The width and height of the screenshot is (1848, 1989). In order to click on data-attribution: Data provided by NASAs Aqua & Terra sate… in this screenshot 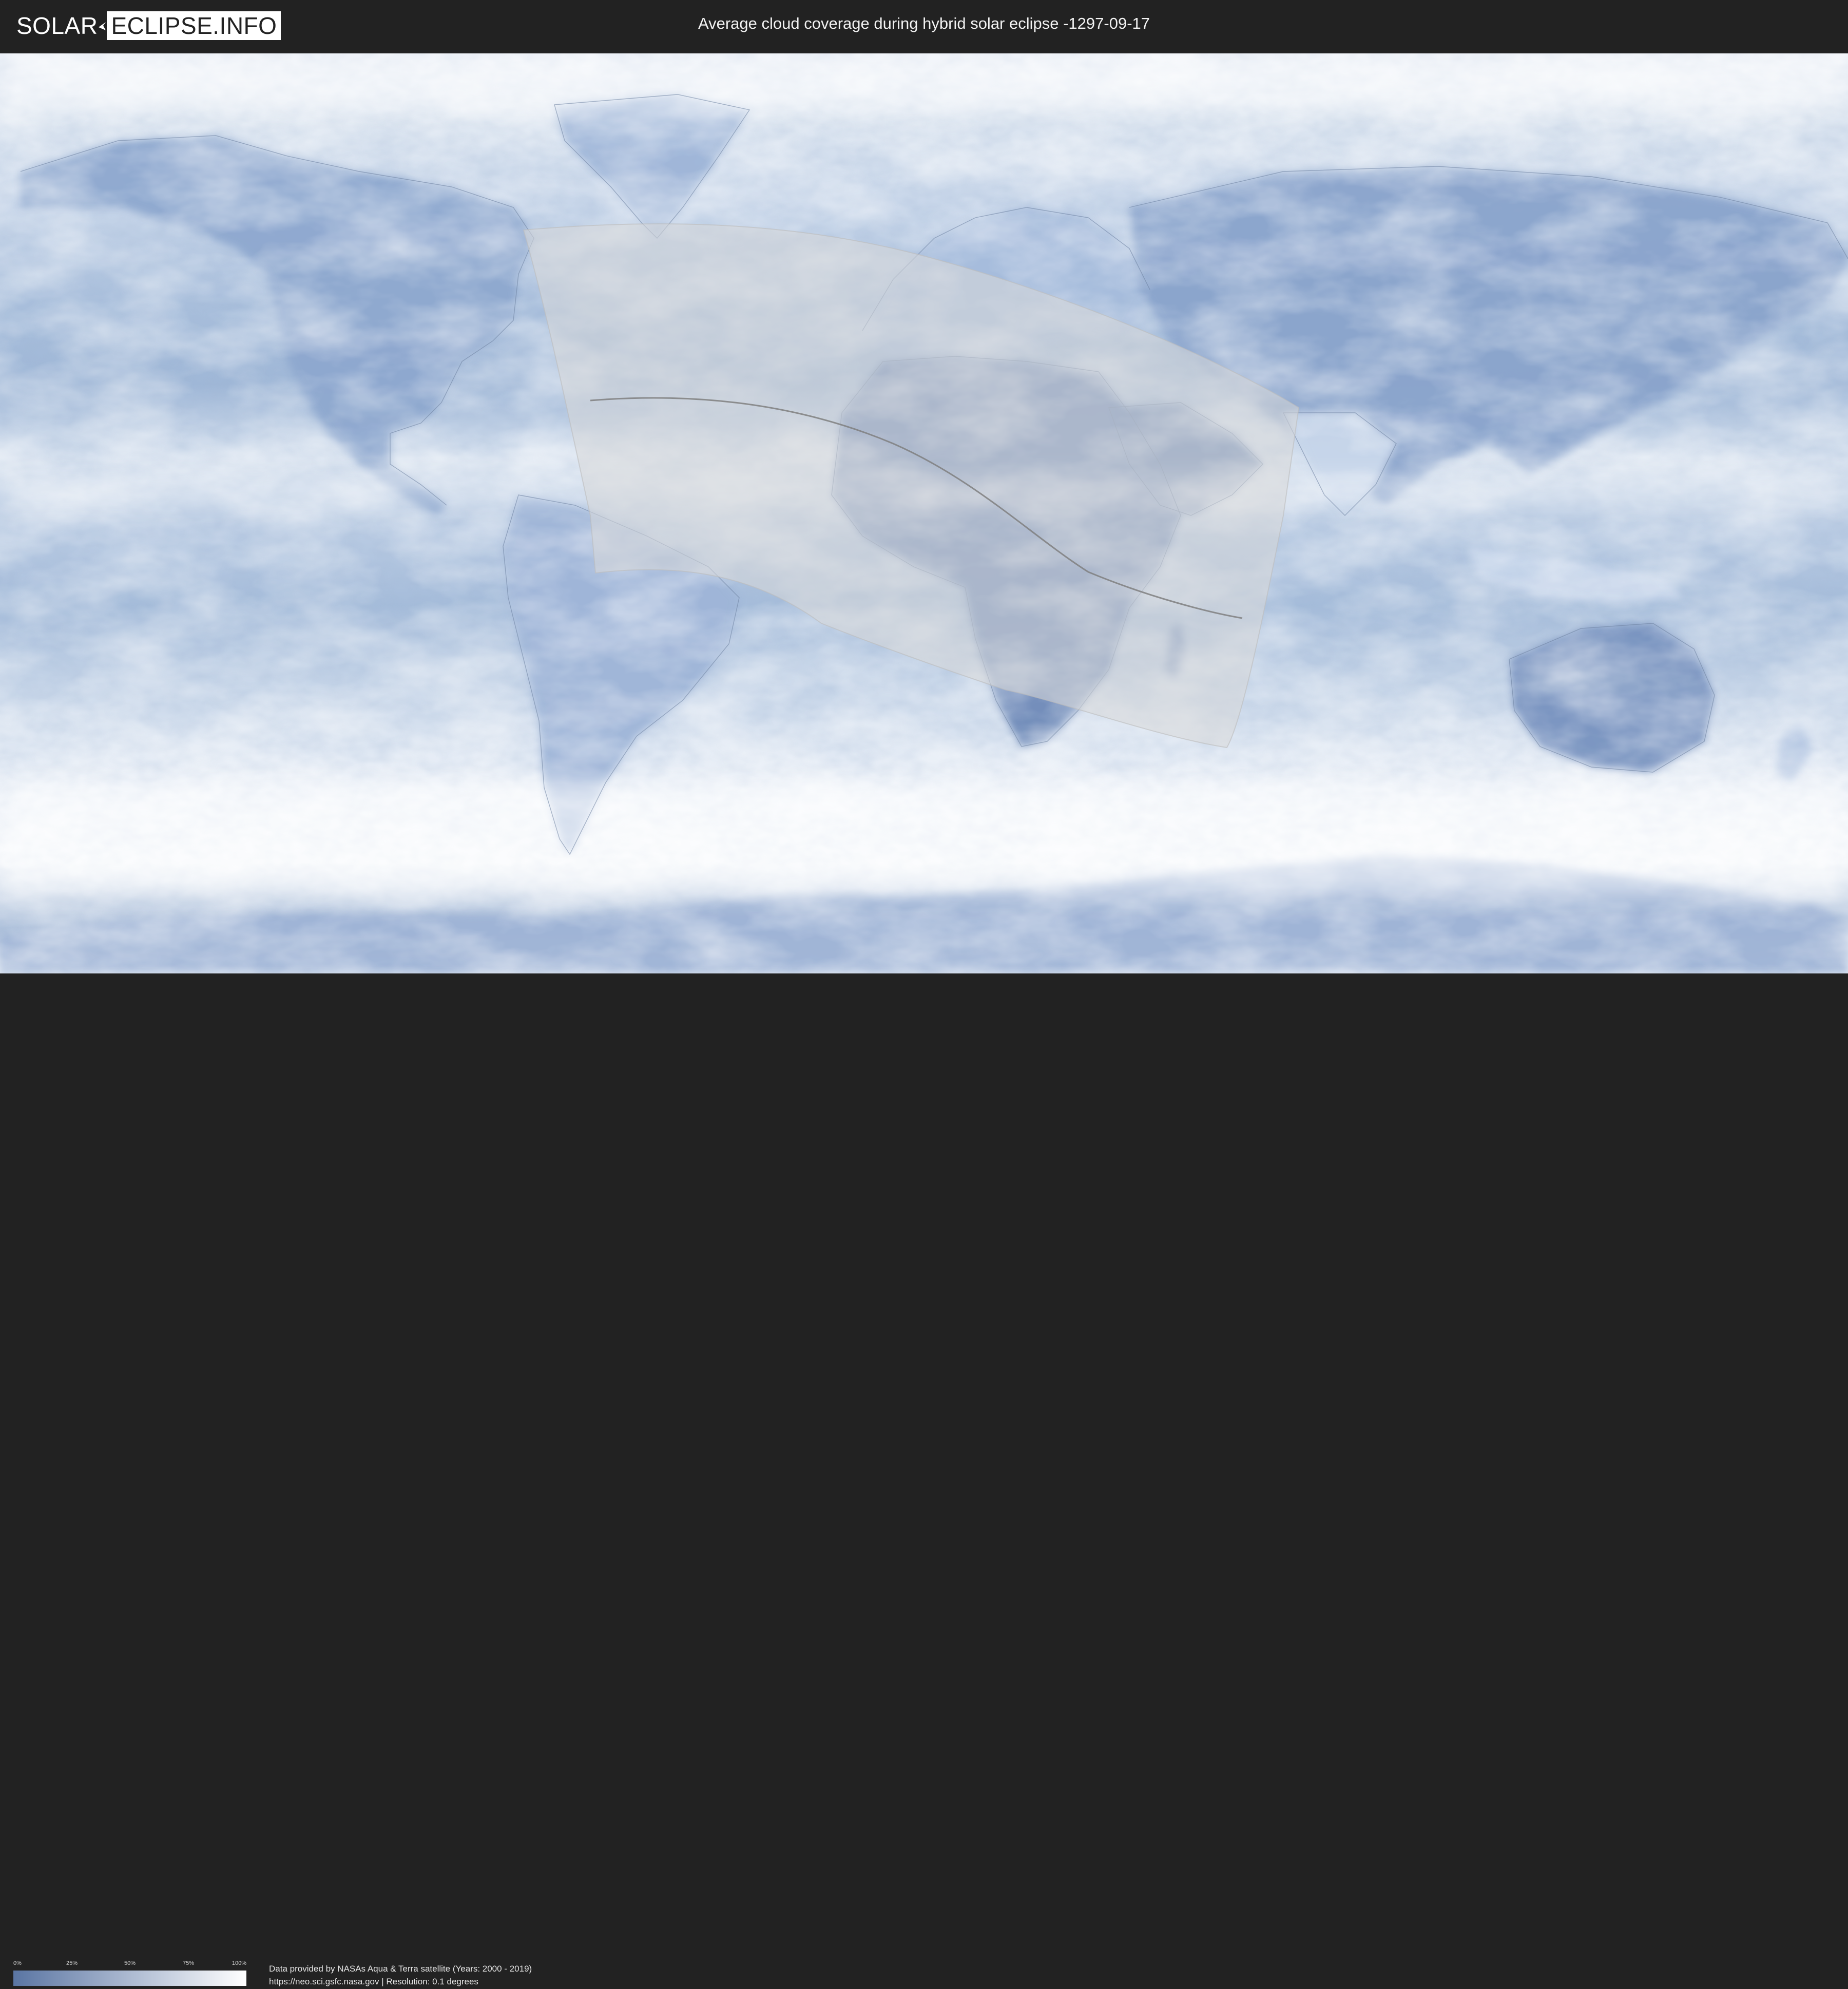, I will do `click(400, 1975)`.